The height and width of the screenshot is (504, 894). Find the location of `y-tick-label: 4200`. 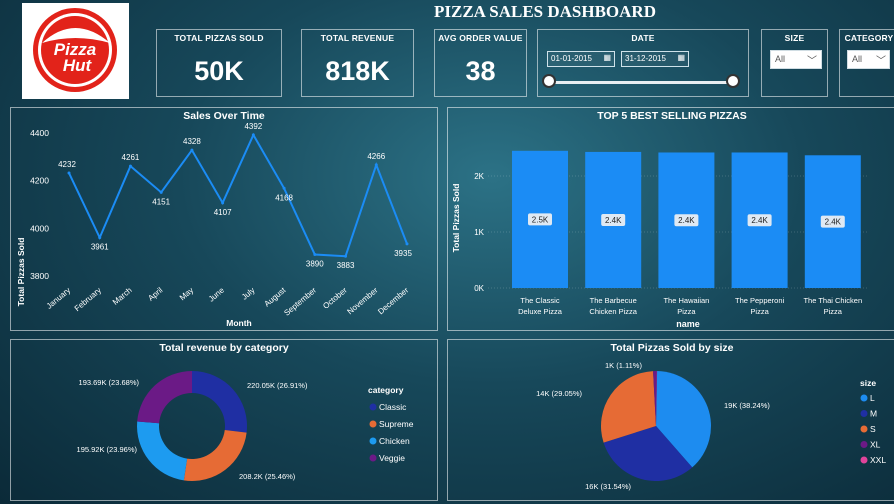

y-tick-label: 4200 is located at coordinates (39, 181).